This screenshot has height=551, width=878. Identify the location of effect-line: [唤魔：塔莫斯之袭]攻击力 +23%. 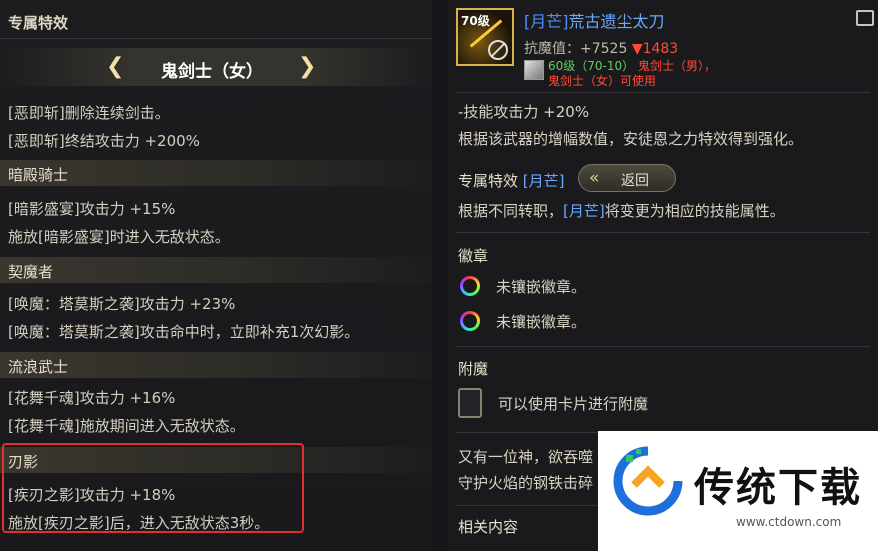
(122, 304).